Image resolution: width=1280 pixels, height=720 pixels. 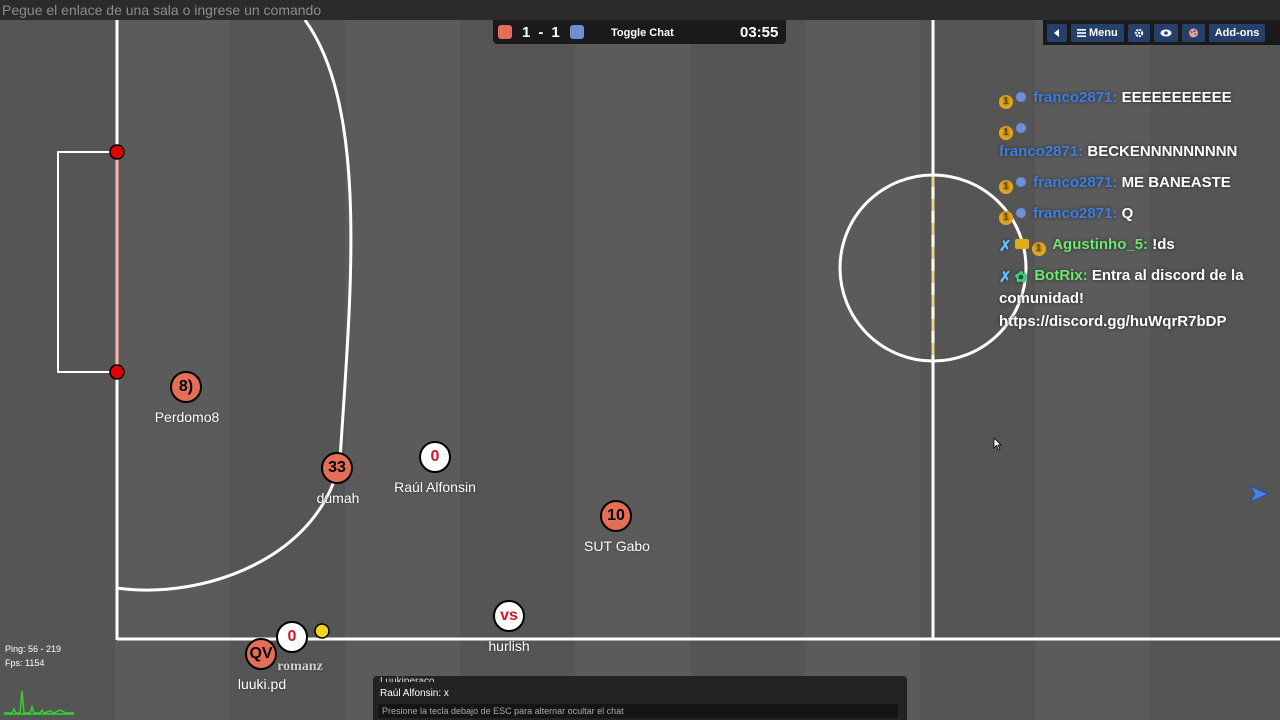 I want to click on palette-button, so click(x=1193, y=32).